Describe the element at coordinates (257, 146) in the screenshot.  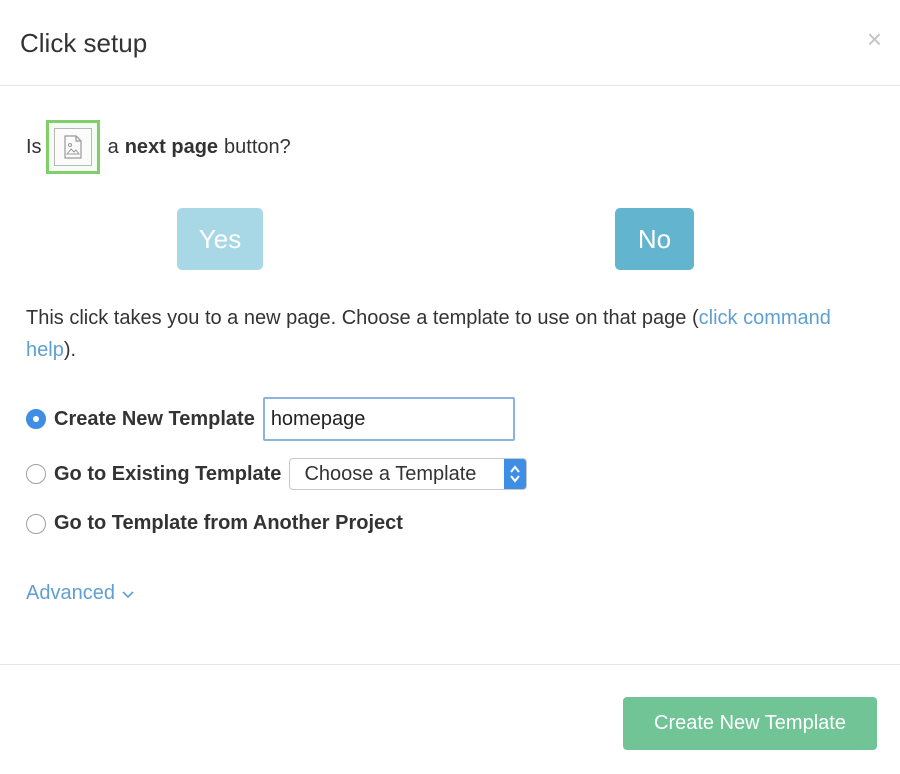
I see `question-suffix: button?` at that location.